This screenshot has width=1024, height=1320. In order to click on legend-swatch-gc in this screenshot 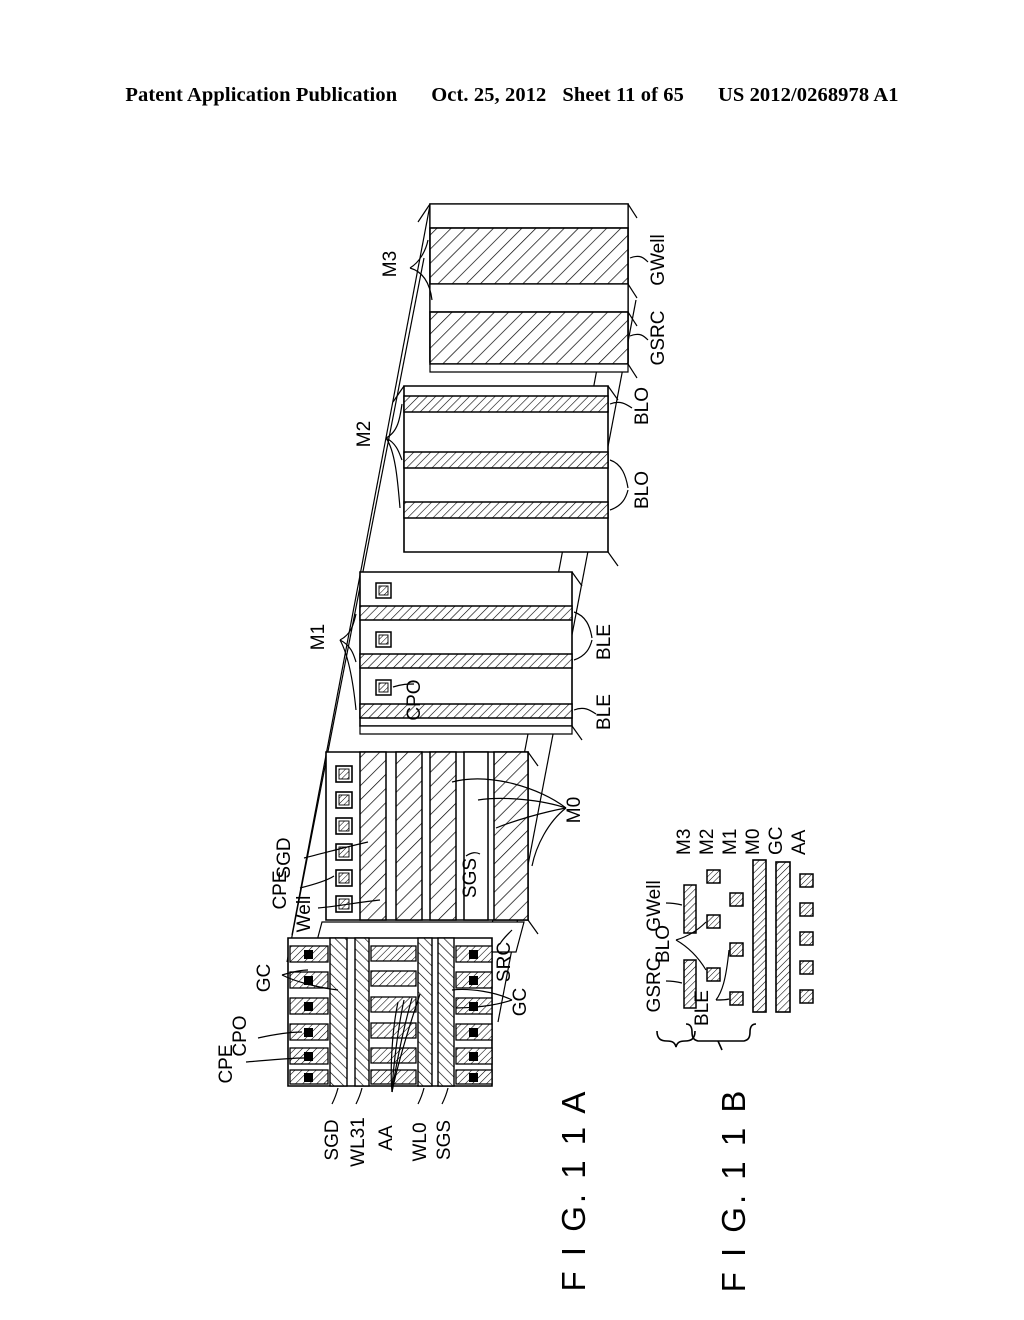, I will do `click(783, 937)`.